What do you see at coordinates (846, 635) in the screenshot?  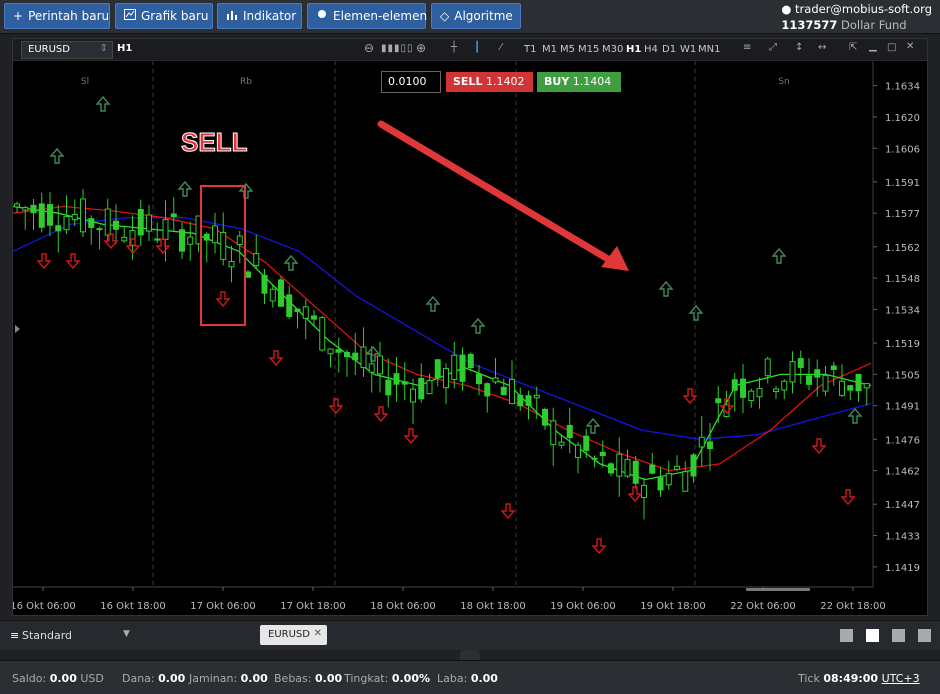 I see `layout-single-icon` at bounding box center [846, 635].